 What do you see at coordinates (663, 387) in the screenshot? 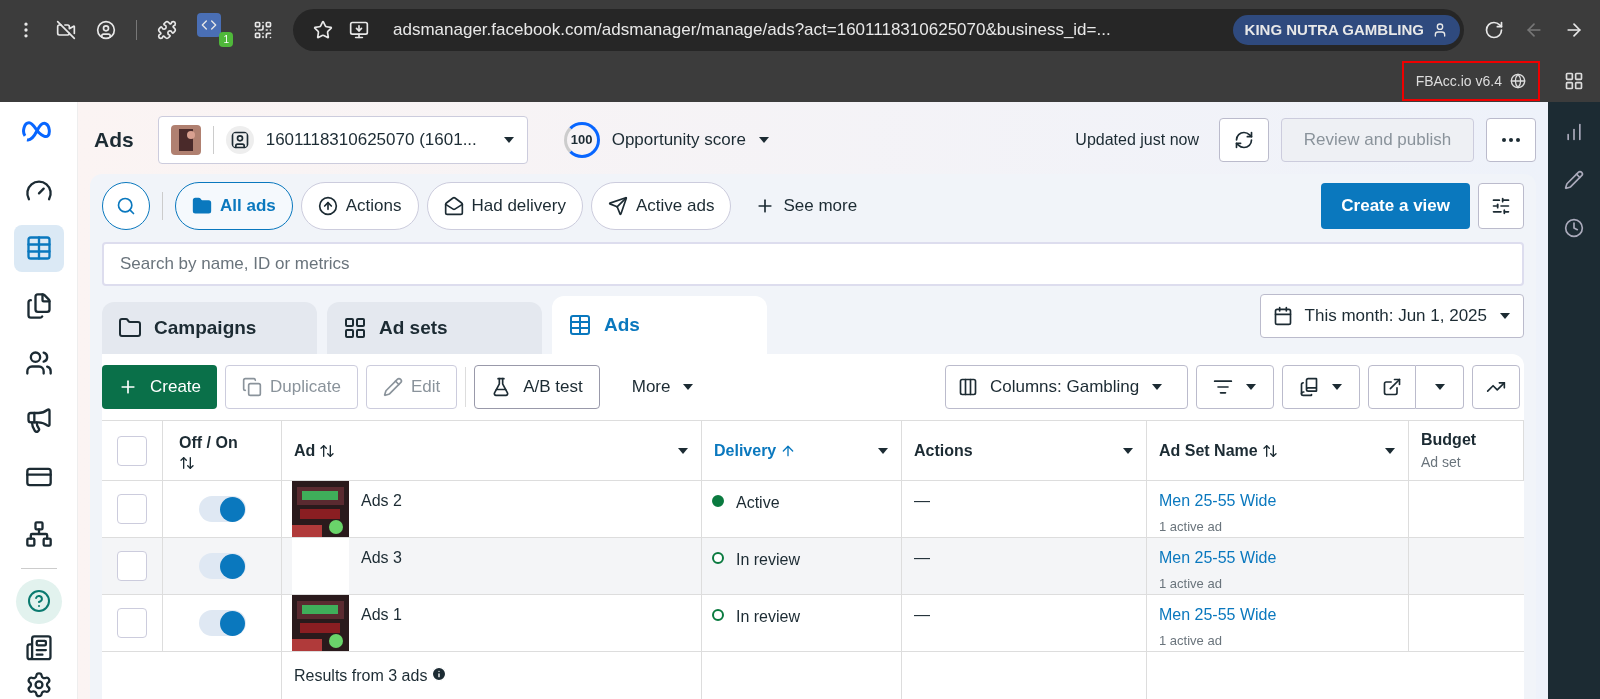
I see `more-menu-button: More` at bounding box center [663, 387].